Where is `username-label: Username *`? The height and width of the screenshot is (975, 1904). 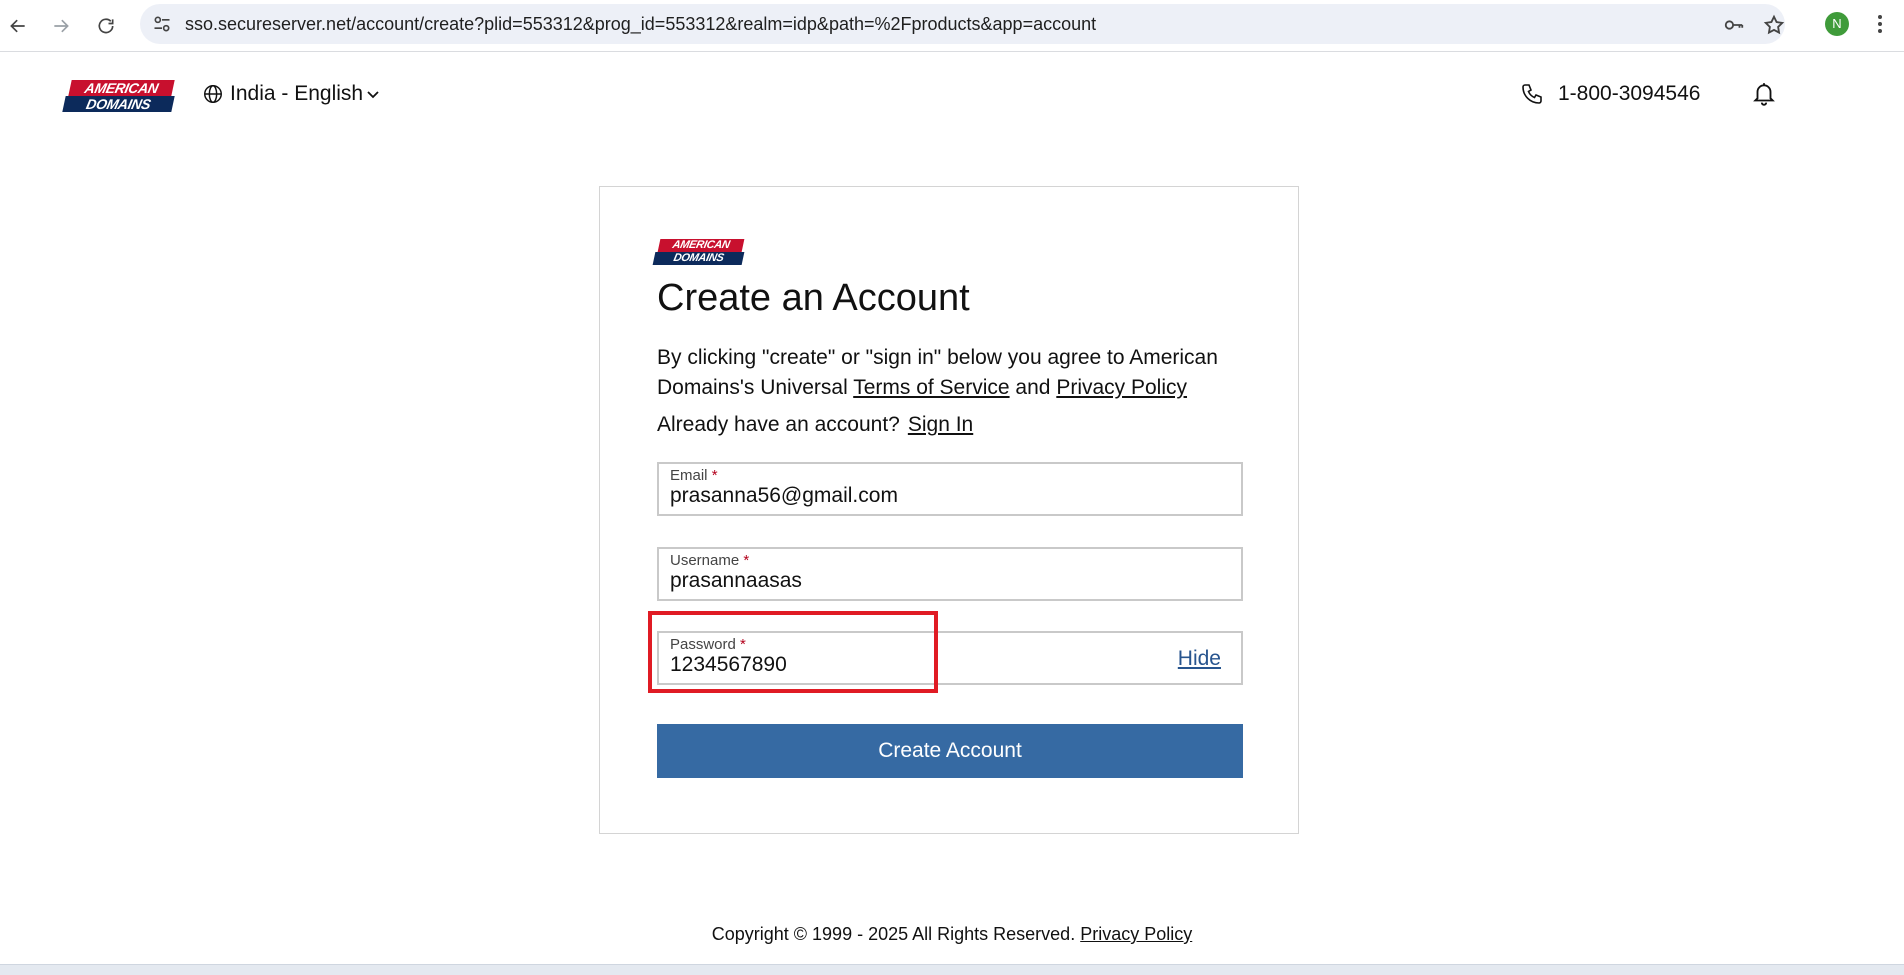
username-label: Username * is located at coordinates (710, 560).